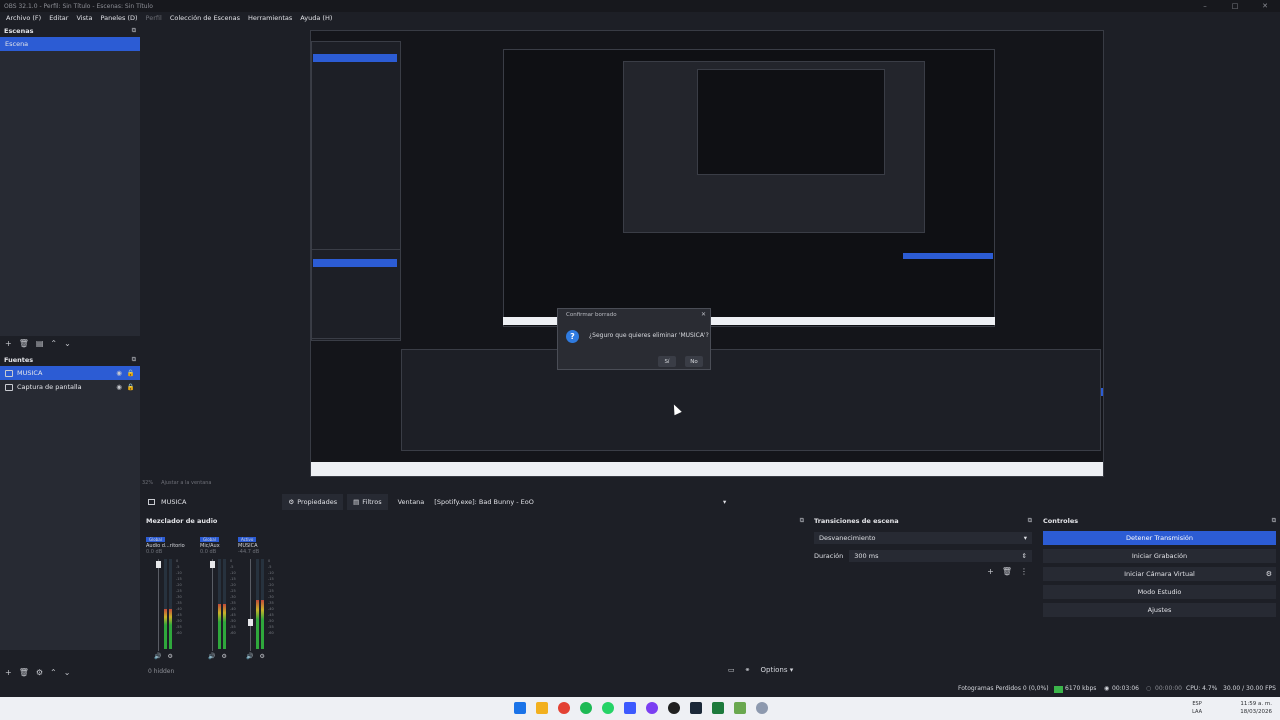 The height and width of the screenshot is (720, 1280). I want to click on channel-controls: 🔊 ⚙, so click(217, 656).